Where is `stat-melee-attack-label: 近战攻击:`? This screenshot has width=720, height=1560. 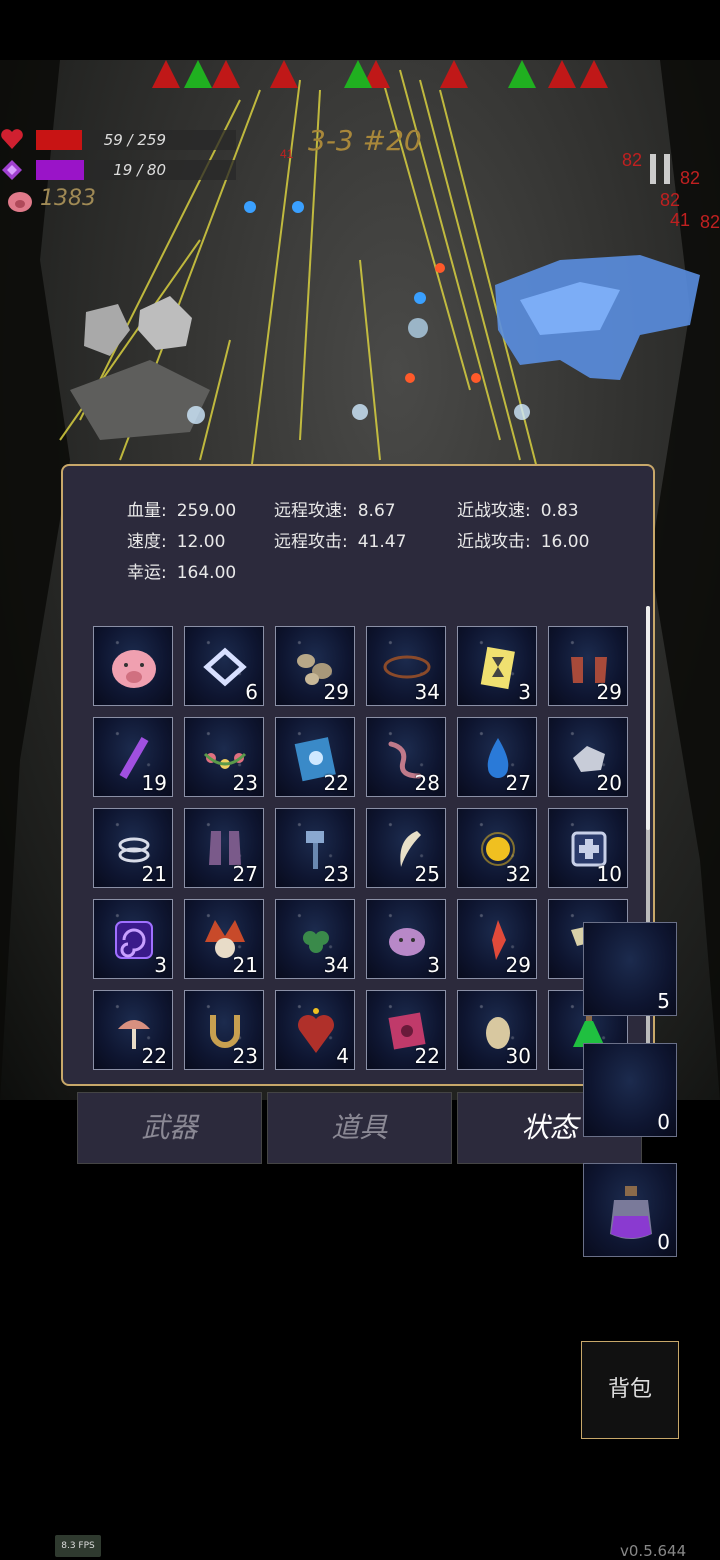 stat-melee-attack-label: 近战攻击: is located at coordinates (494, 542).